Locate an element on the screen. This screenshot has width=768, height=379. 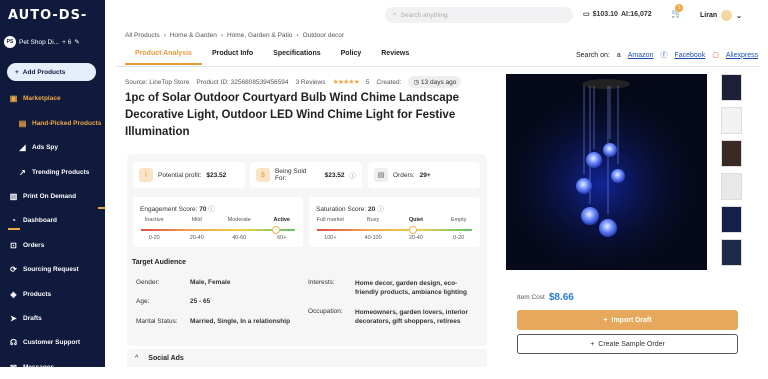
sold-for-label: Being Sold For: is located at coordinates (290, 175).